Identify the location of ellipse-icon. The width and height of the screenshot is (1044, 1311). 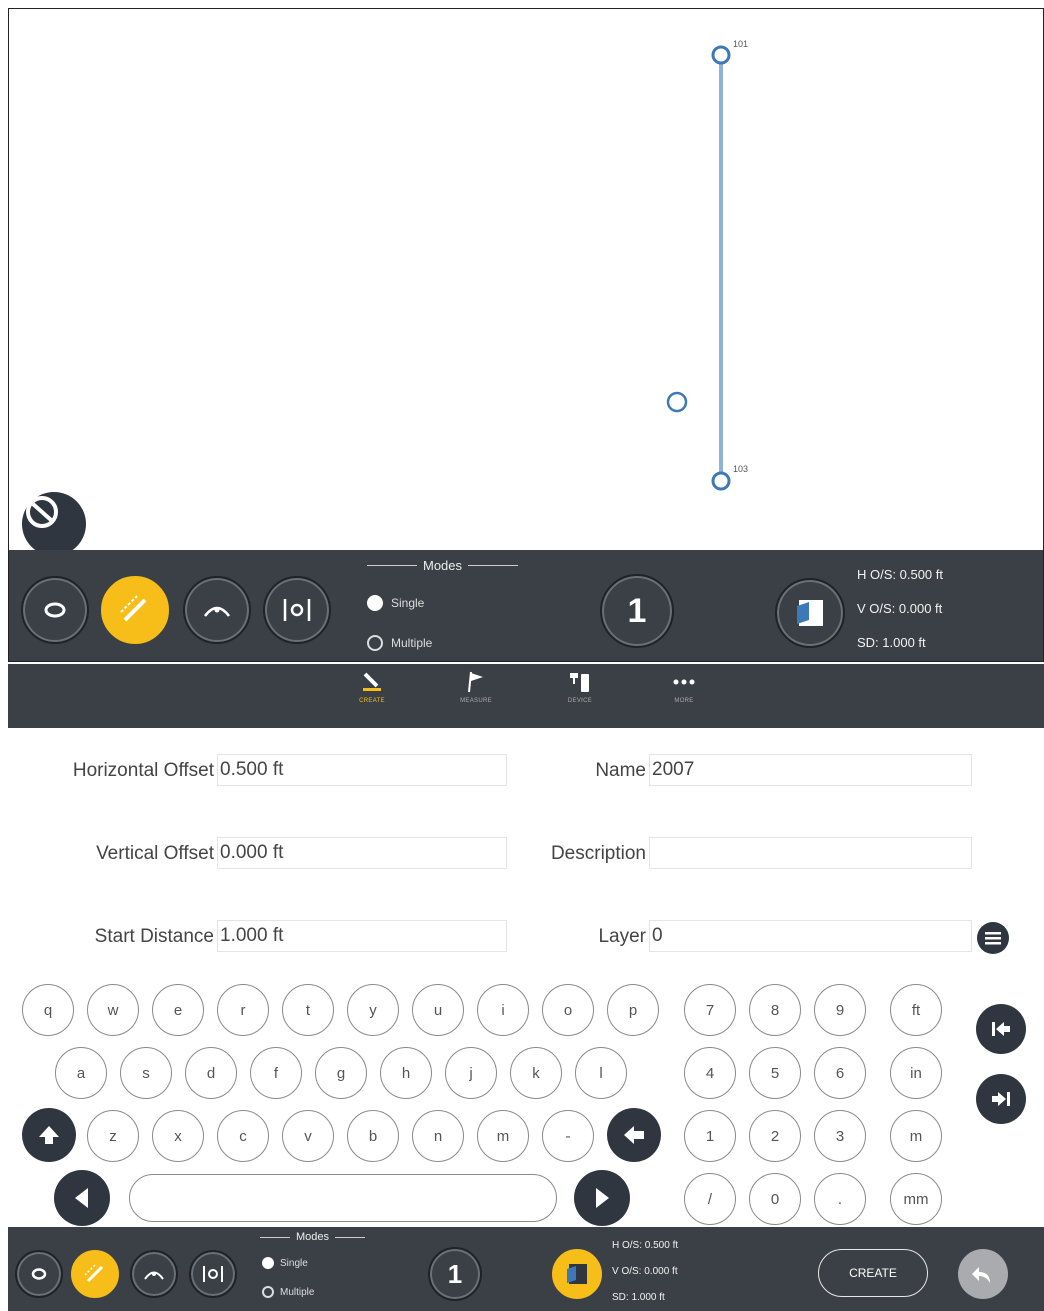
(39, 1274).